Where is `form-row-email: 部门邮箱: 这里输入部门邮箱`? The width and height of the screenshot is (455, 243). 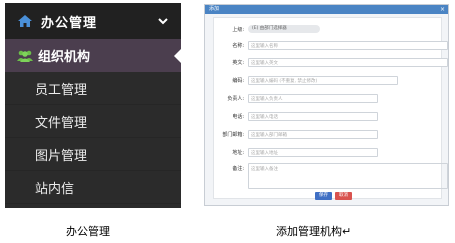
form-row-email: 部门邮箱: 这里输入部门邮箱 is located at coordinates (296, 134).